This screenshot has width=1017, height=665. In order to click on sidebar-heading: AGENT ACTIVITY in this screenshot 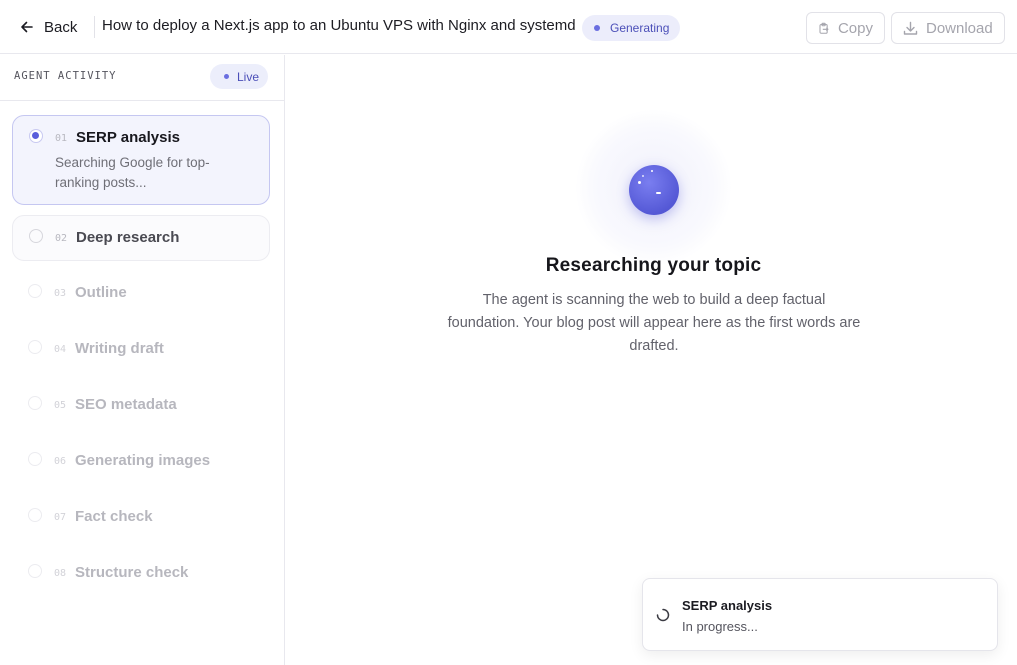, I will do `click(65, 76)`.